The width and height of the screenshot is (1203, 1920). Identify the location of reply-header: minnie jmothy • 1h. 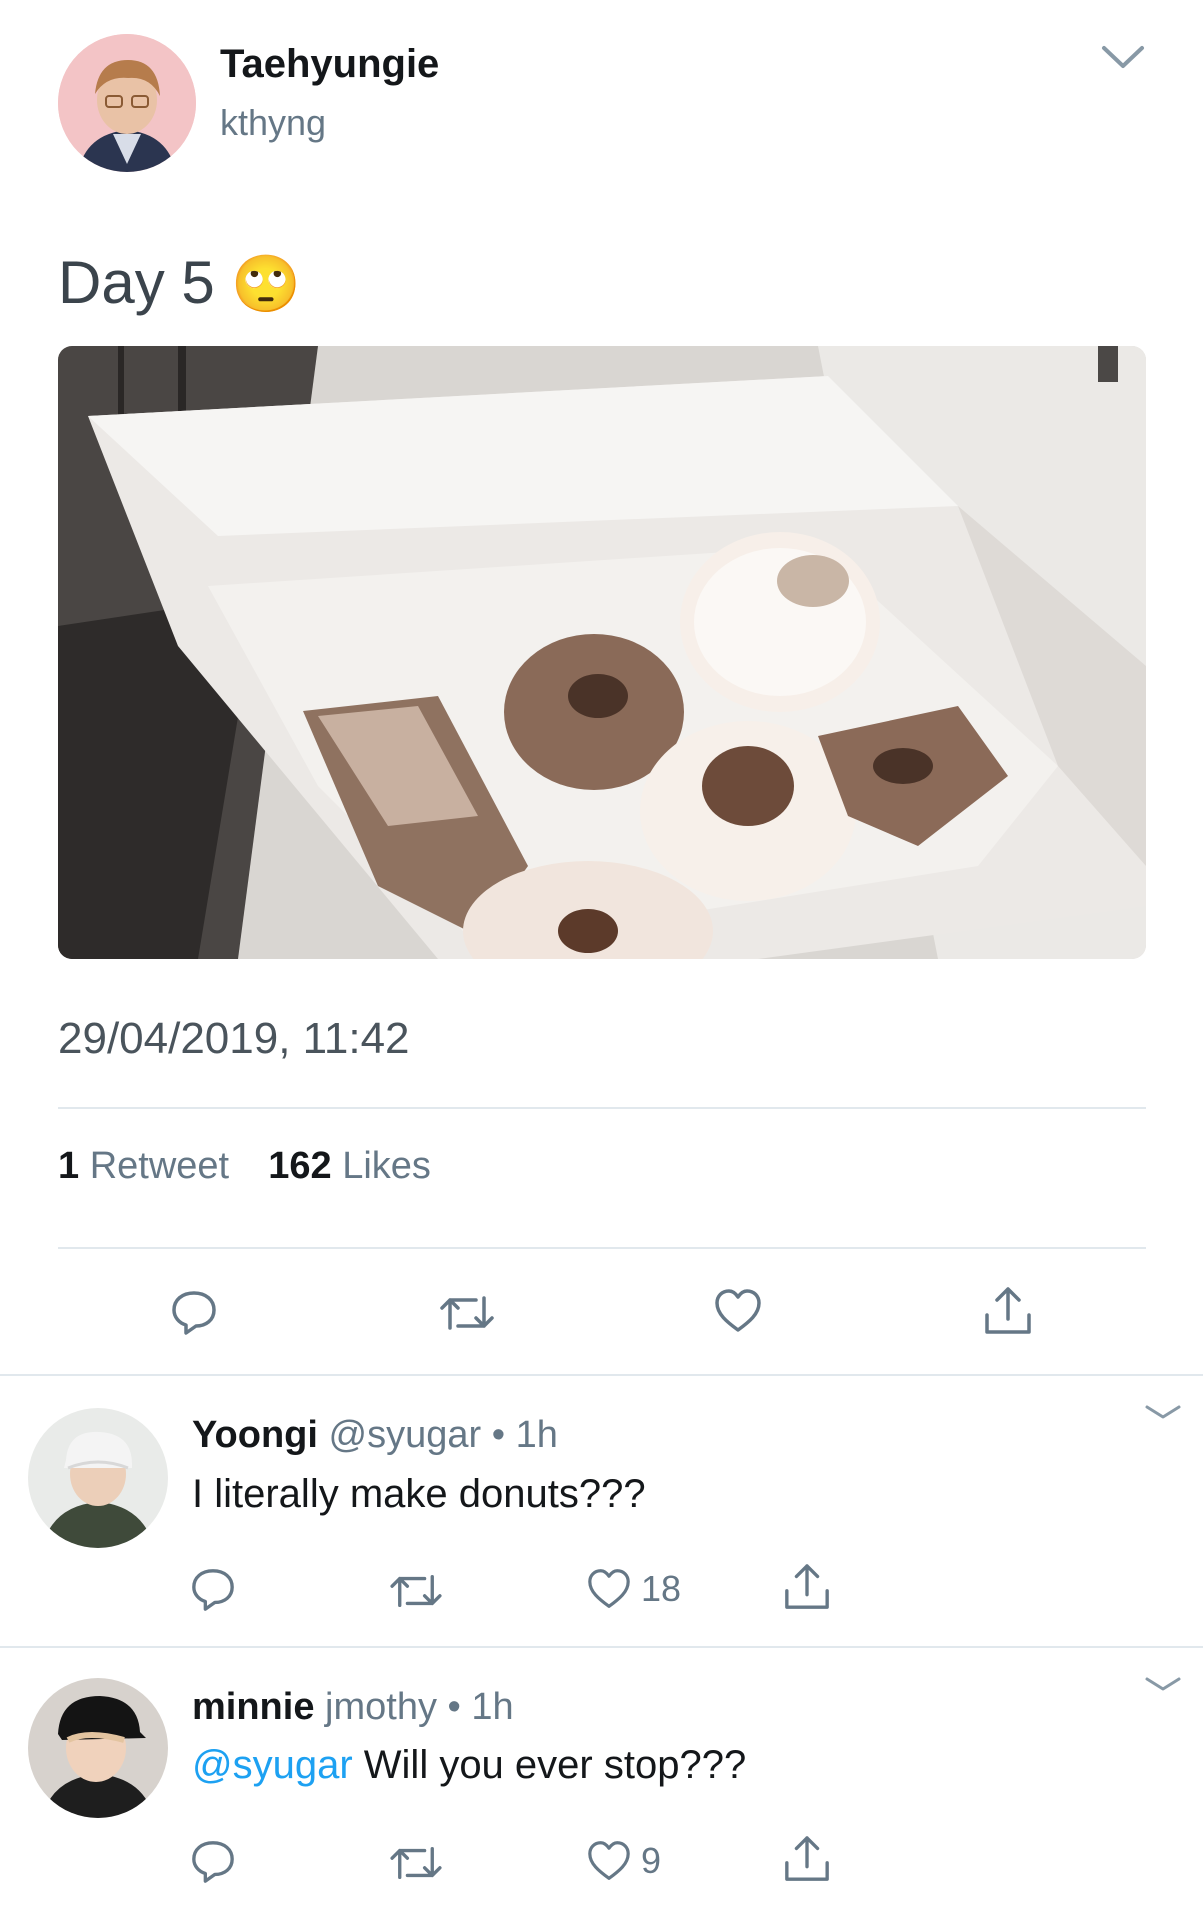
(353, 1707).